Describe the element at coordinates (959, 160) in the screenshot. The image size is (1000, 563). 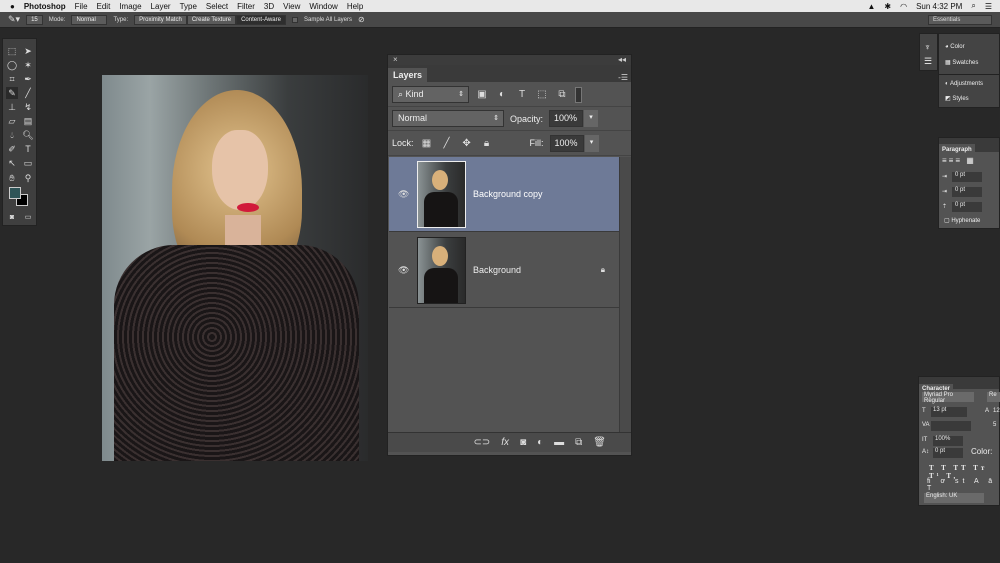
I see `alignment-buttons: ≡≡≡ ▦` at that location.